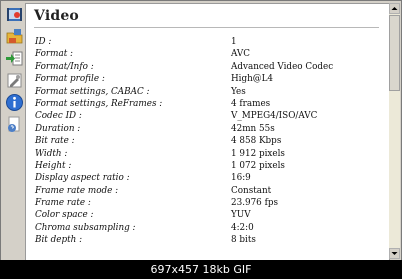  What do you see at coordinates (54, 54) in the screenshot?
I see `property-key: Format :` at bounding box center [54, 54].